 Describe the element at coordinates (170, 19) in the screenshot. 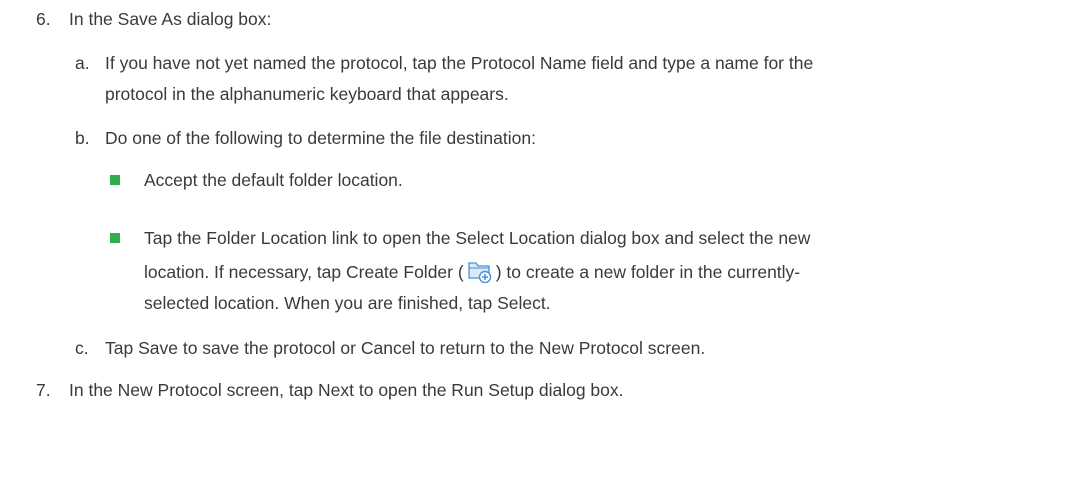

I see `step-text: In the Save As dialog box:` at that location.